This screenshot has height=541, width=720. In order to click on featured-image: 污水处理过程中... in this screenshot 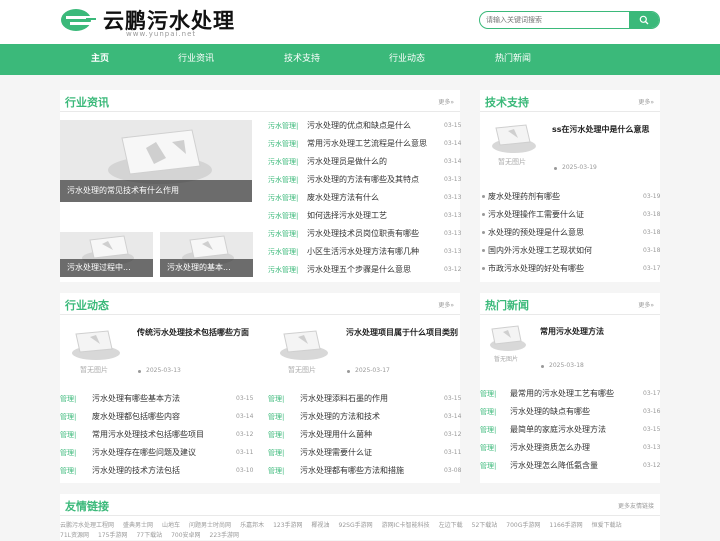, I will do `click(106, 254)`.